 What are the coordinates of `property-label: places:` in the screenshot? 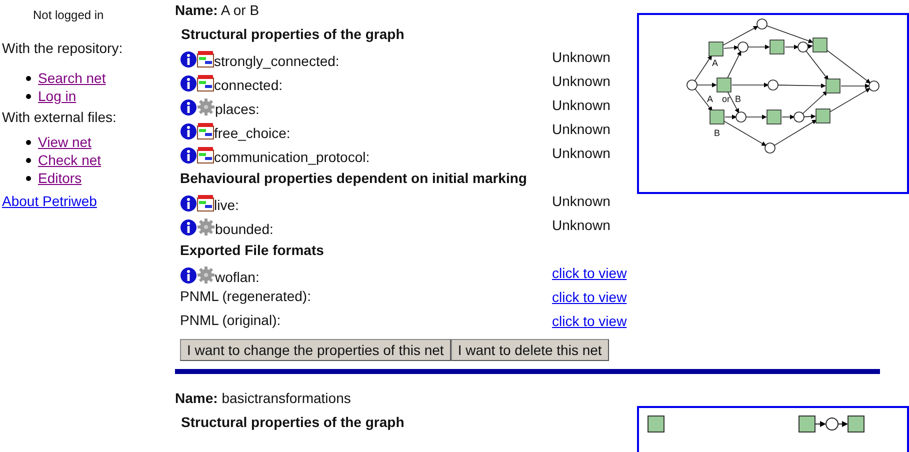 It's located at (237, 109).